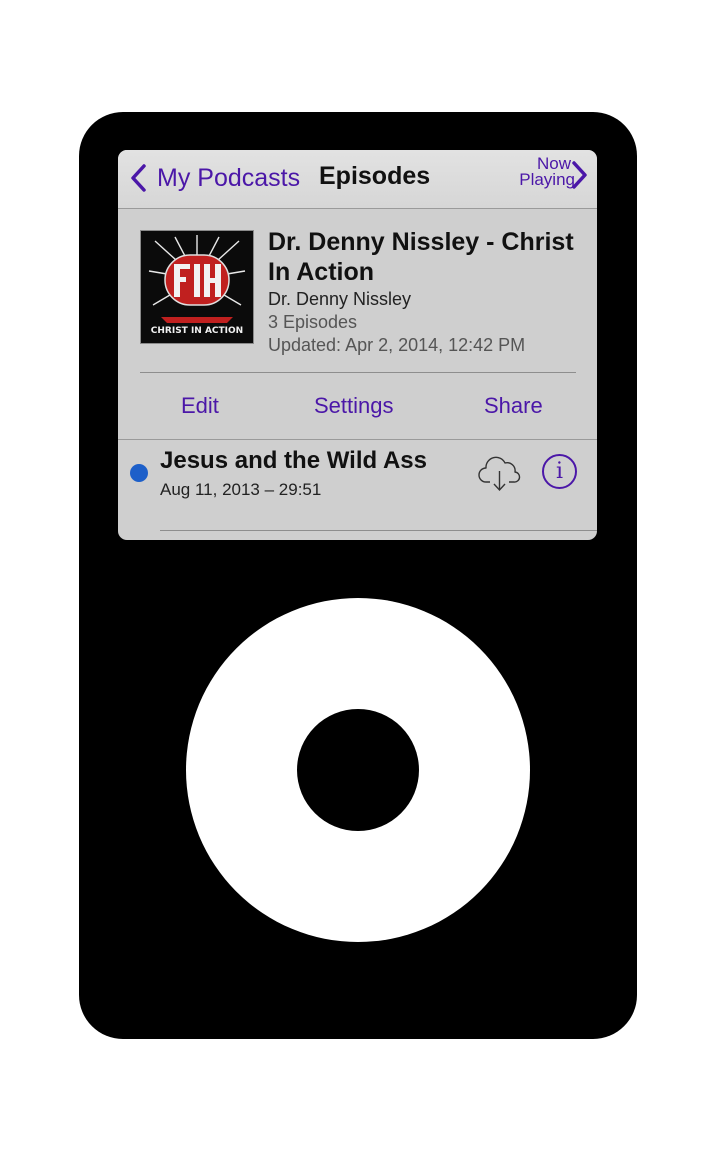 This screenshot has width=707, height=1150. I want to click on edit-button: Edit, so click(200, 406).